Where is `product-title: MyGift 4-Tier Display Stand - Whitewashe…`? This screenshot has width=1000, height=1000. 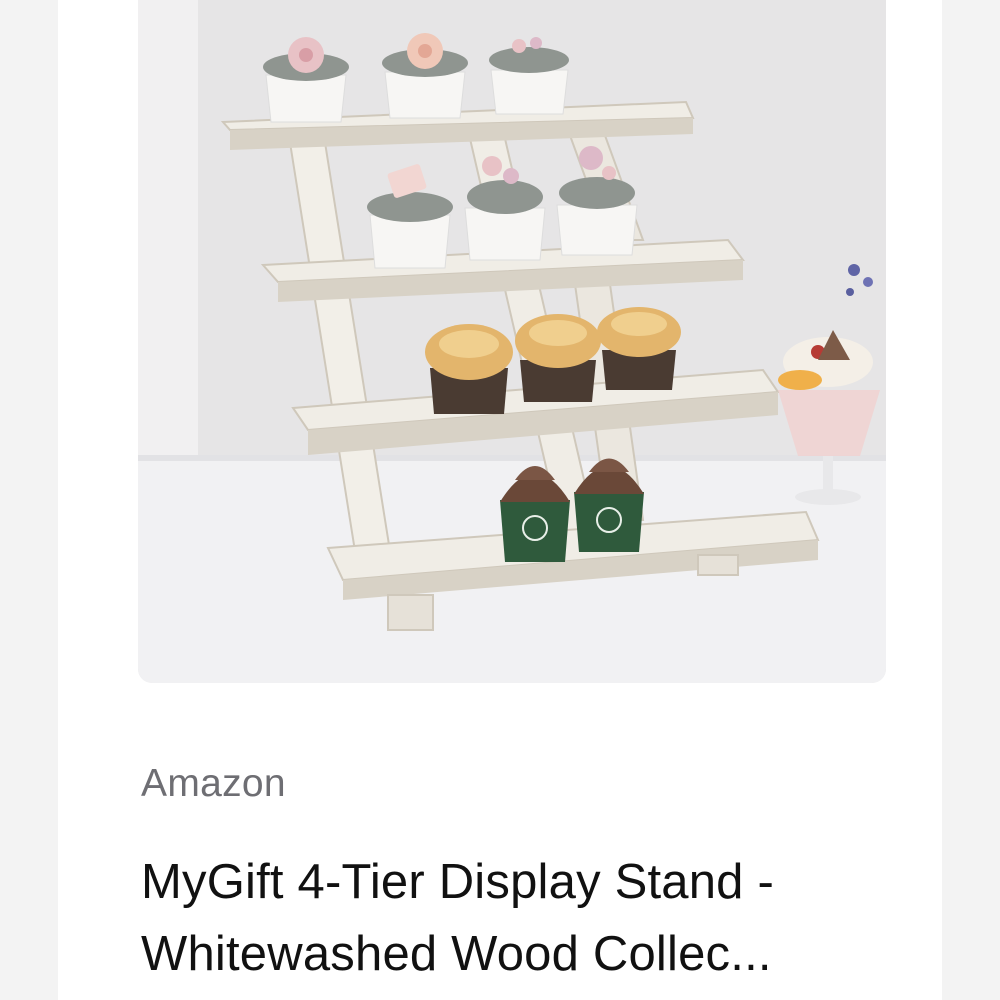
product-title: MyGift 4-Tier Display Stand - Whitewashe… is located at coordinates (531, 918).